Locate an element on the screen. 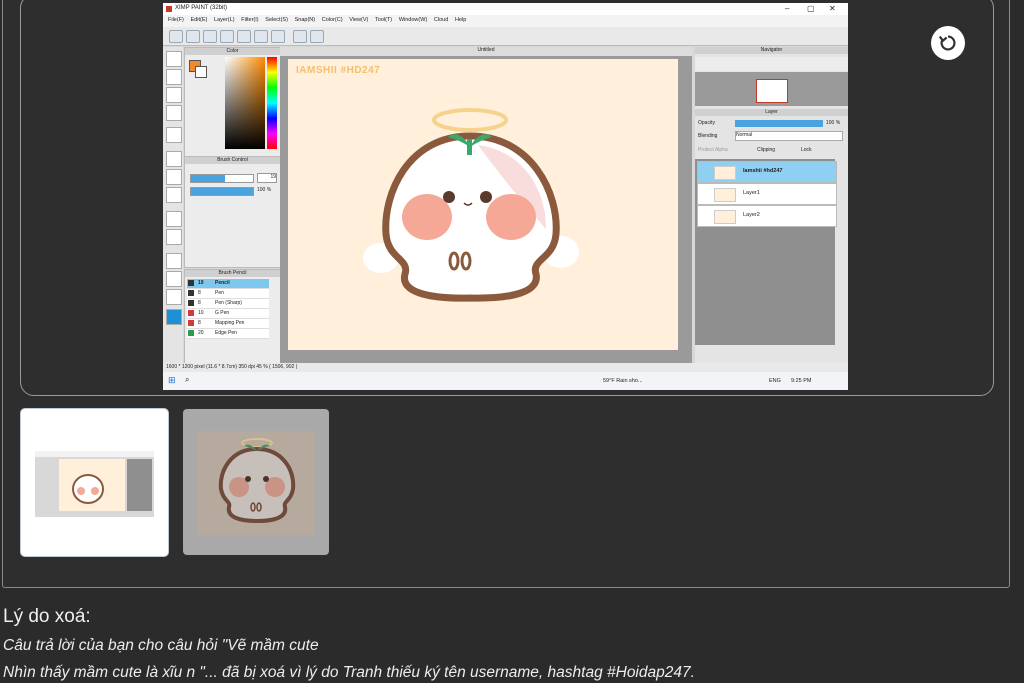 Image resolution: width=1024 pixels, height=683 pixels. opacity-value: 100 % is located at coordinates (833, 123).